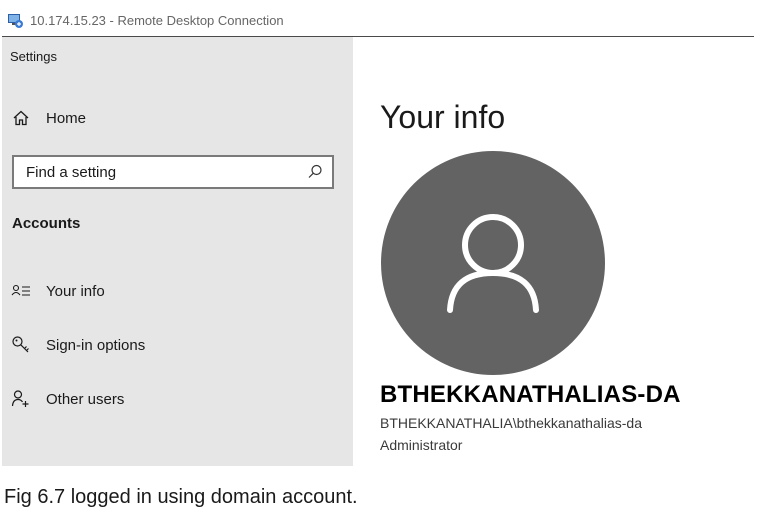 The height and width of the screenshot is (517, 757). I want to click on remote-desktop-icon, so click(15, 21).